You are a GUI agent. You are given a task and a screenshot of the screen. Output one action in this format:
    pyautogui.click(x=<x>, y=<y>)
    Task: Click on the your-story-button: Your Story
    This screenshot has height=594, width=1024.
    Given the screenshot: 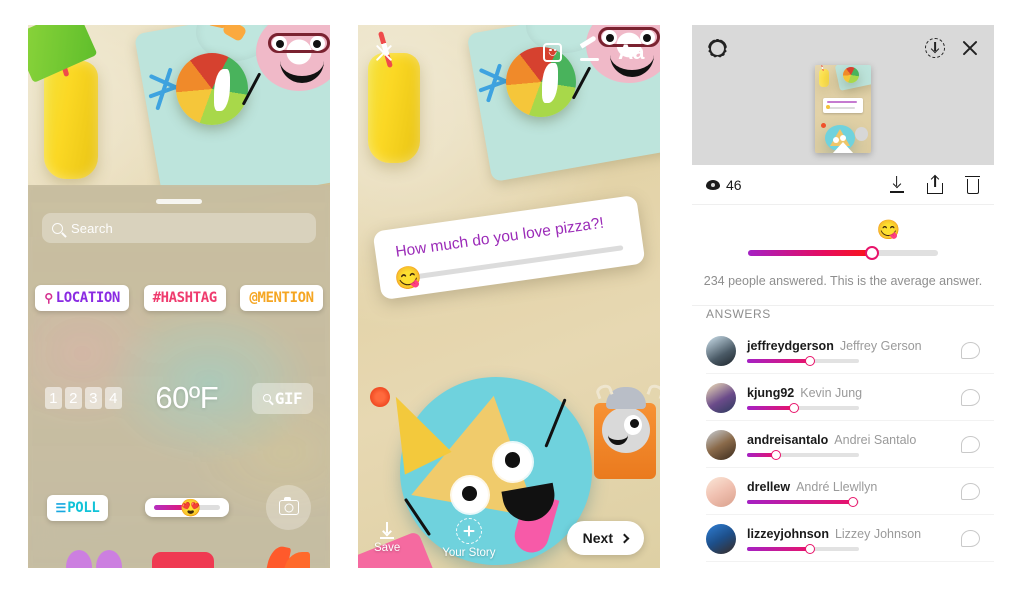 What is the action you would take?
    pyautogui.click(x=469, y=538)
    